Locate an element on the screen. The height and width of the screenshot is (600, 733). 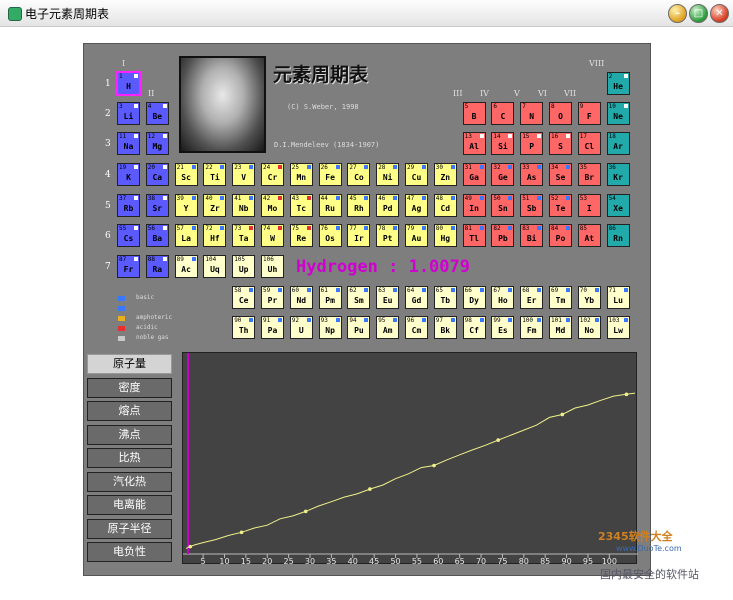
element-xe: 54 Xe is located at coordinates (618, 205).